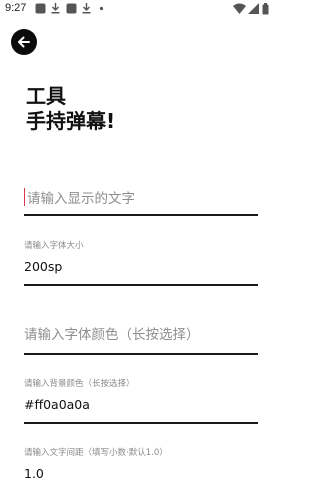  Describe the element at coordinates (265, 9) in the screenshot. I see `battery-icon` at that location.